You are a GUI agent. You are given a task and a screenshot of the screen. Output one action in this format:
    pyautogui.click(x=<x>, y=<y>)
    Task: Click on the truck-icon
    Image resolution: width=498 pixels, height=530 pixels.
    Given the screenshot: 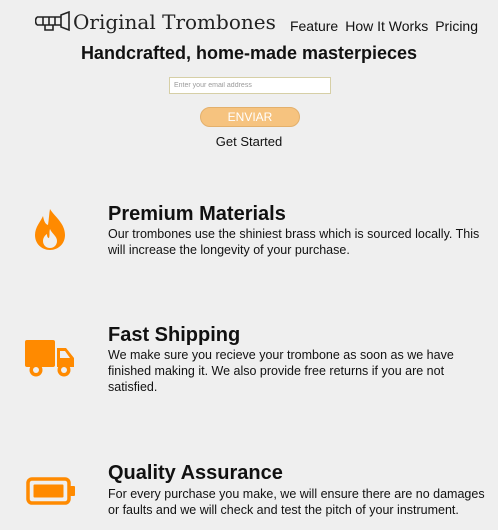 What is the action you would take?
    pyautogui.click(x=50, y=361)
    